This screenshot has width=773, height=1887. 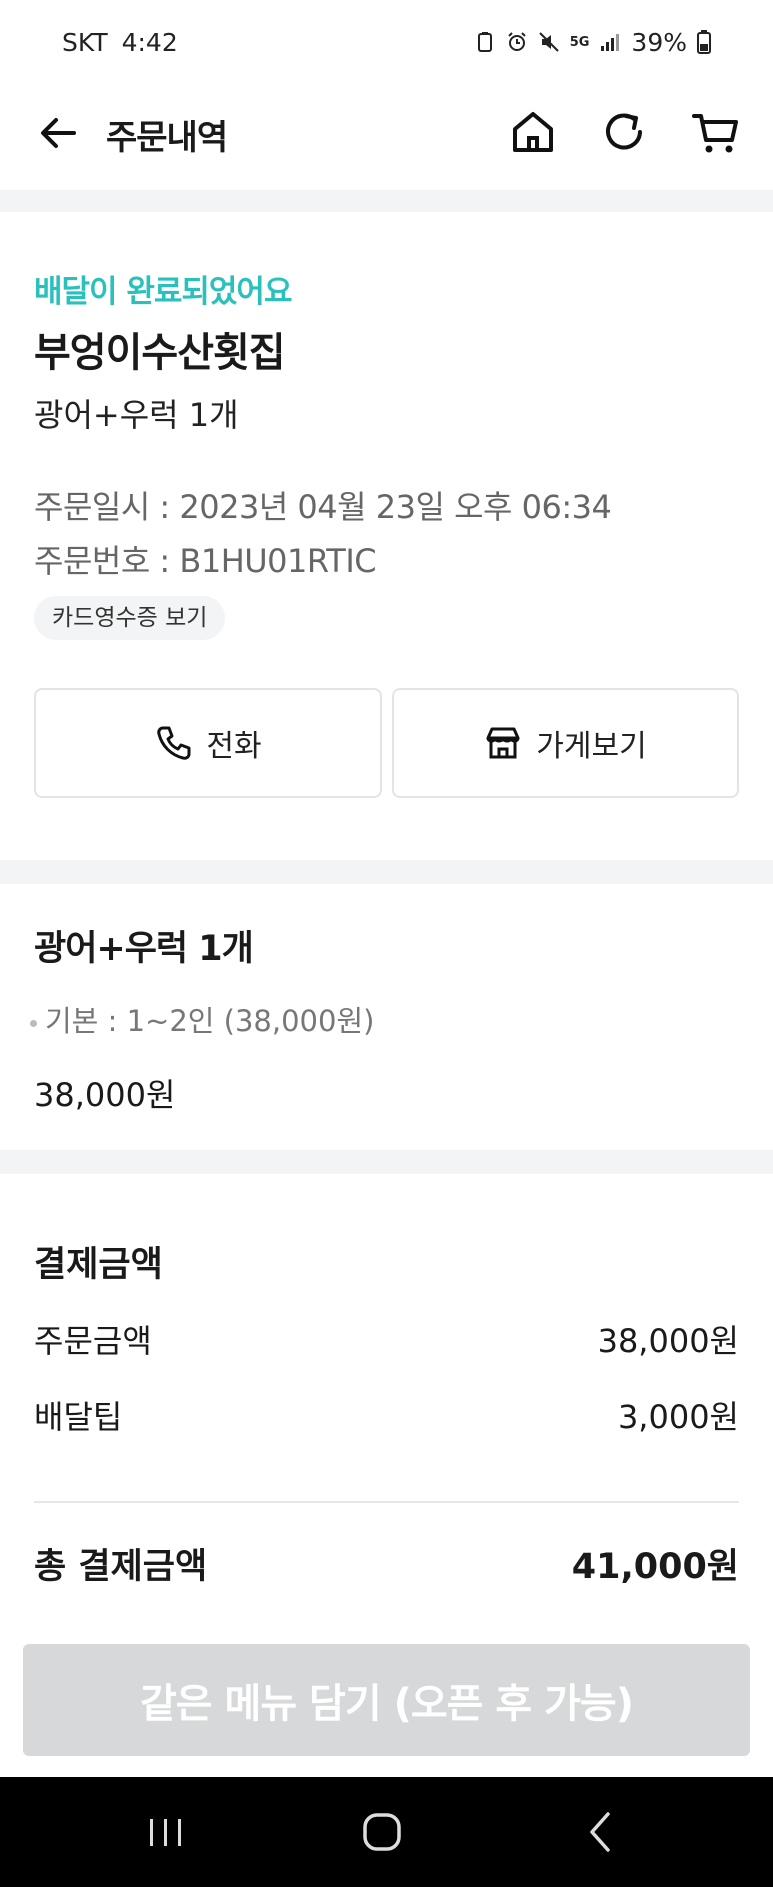 I want to click on view-store-button: 가게보기, so click(x=565, y=743).